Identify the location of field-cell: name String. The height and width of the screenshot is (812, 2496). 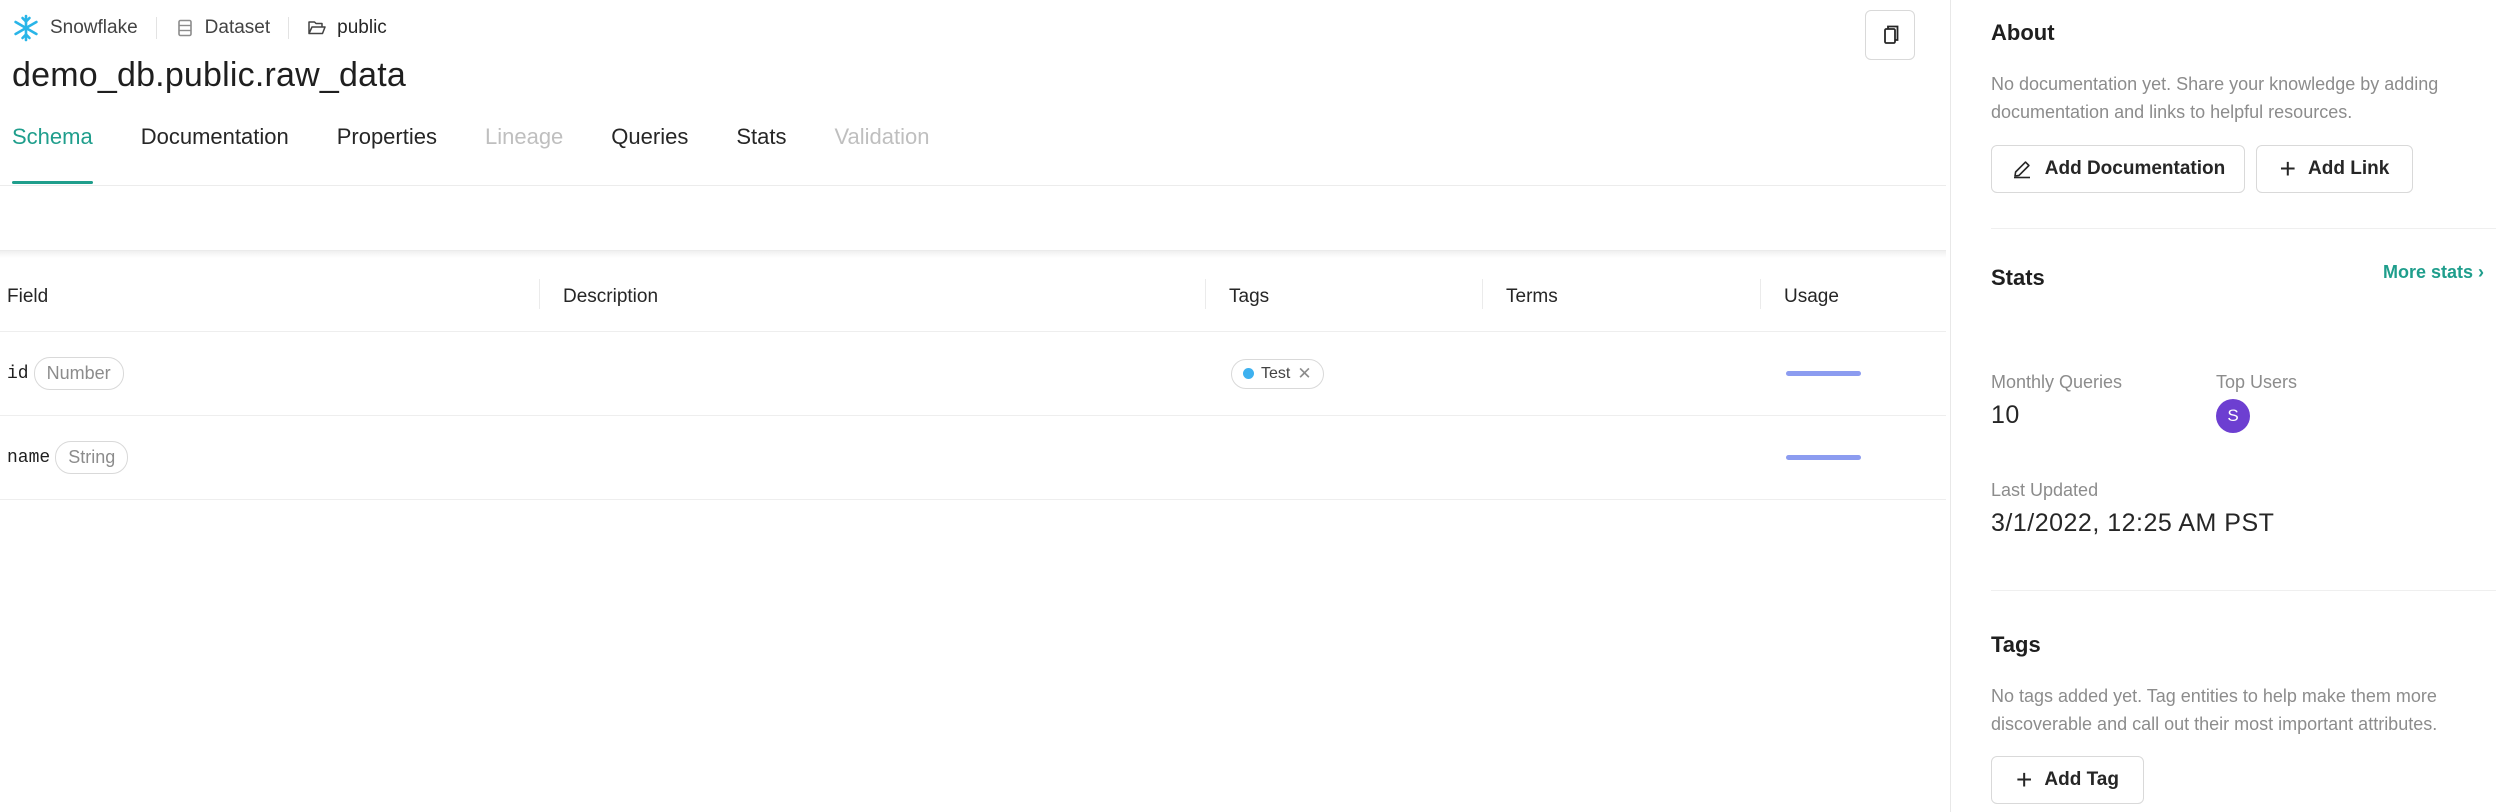
(269, 458).